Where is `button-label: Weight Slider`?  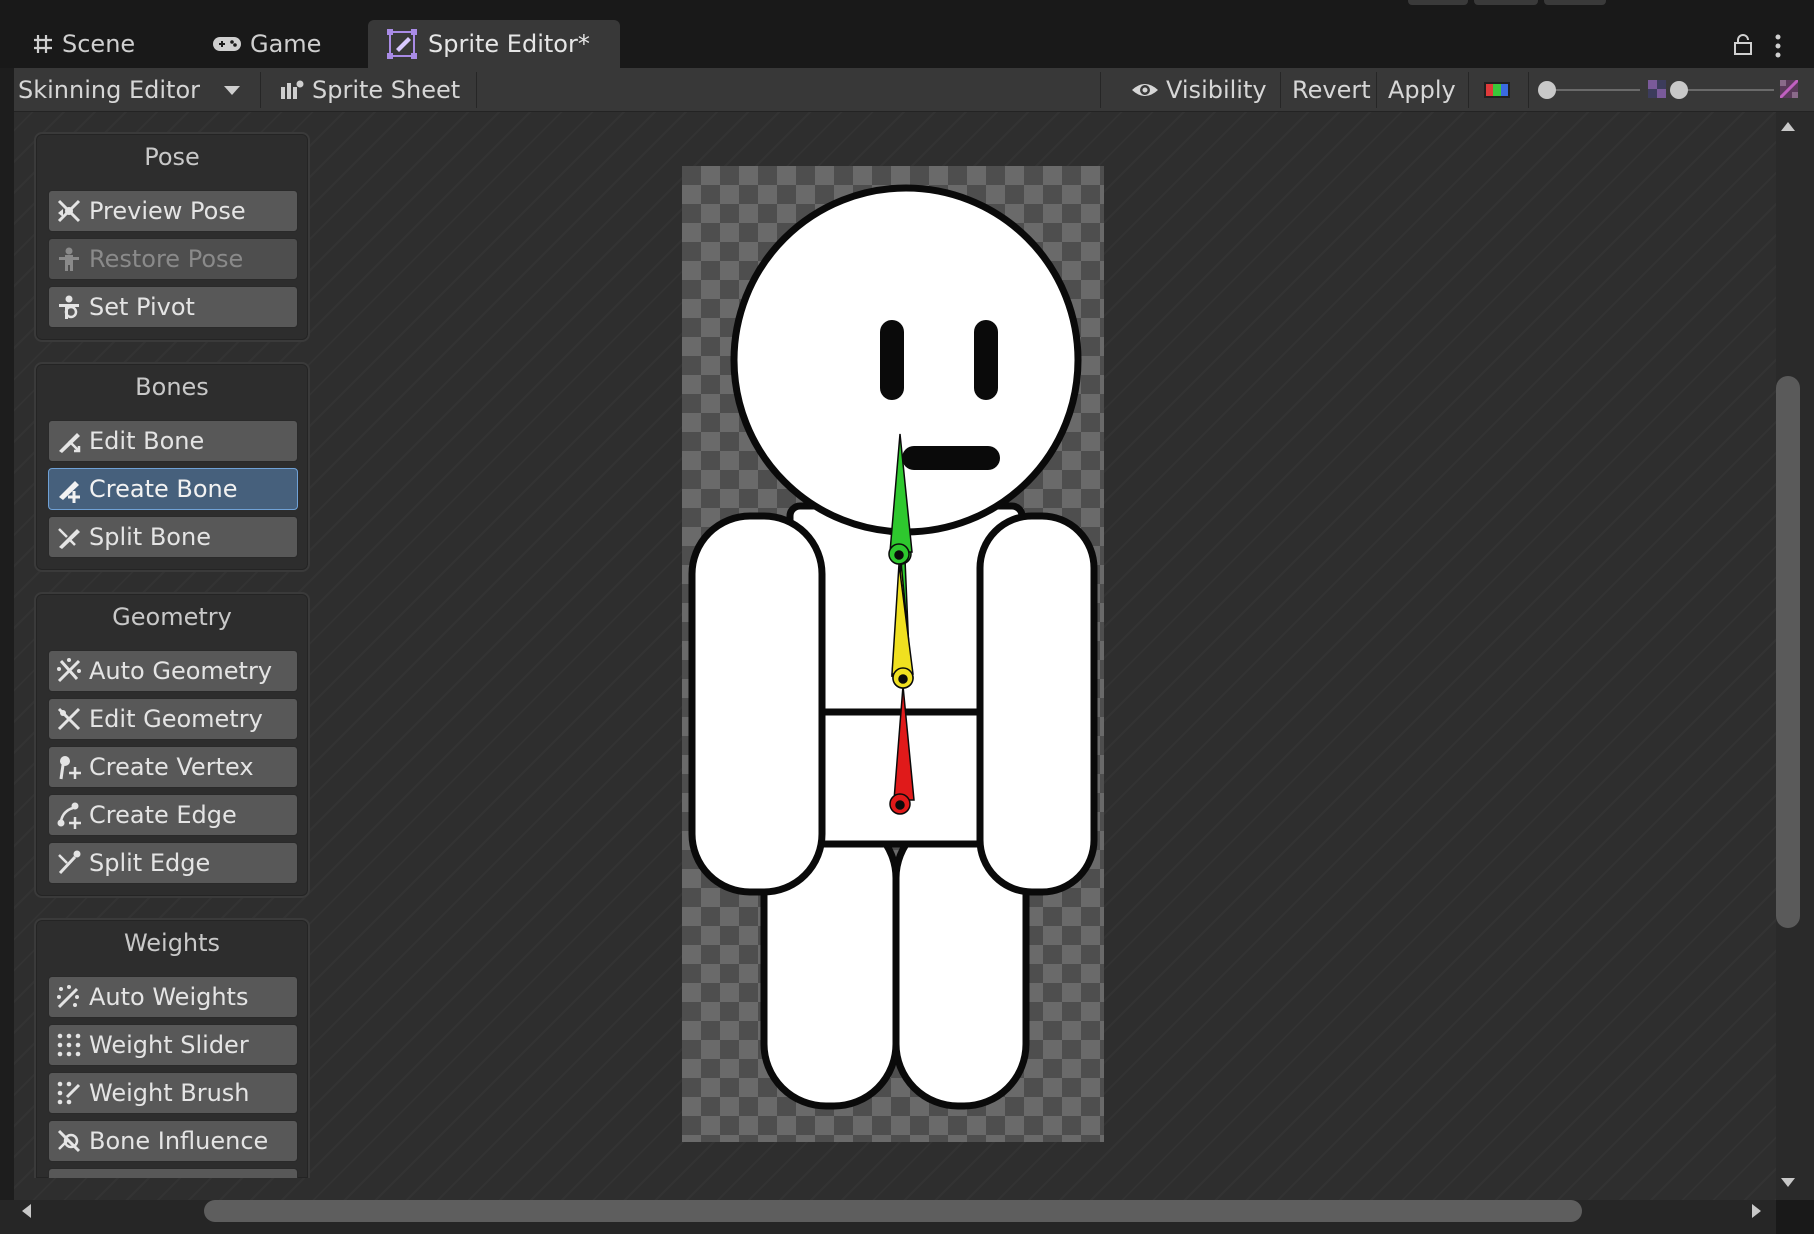
button-label: Weight Slider is located at coordinates (169, 1045).